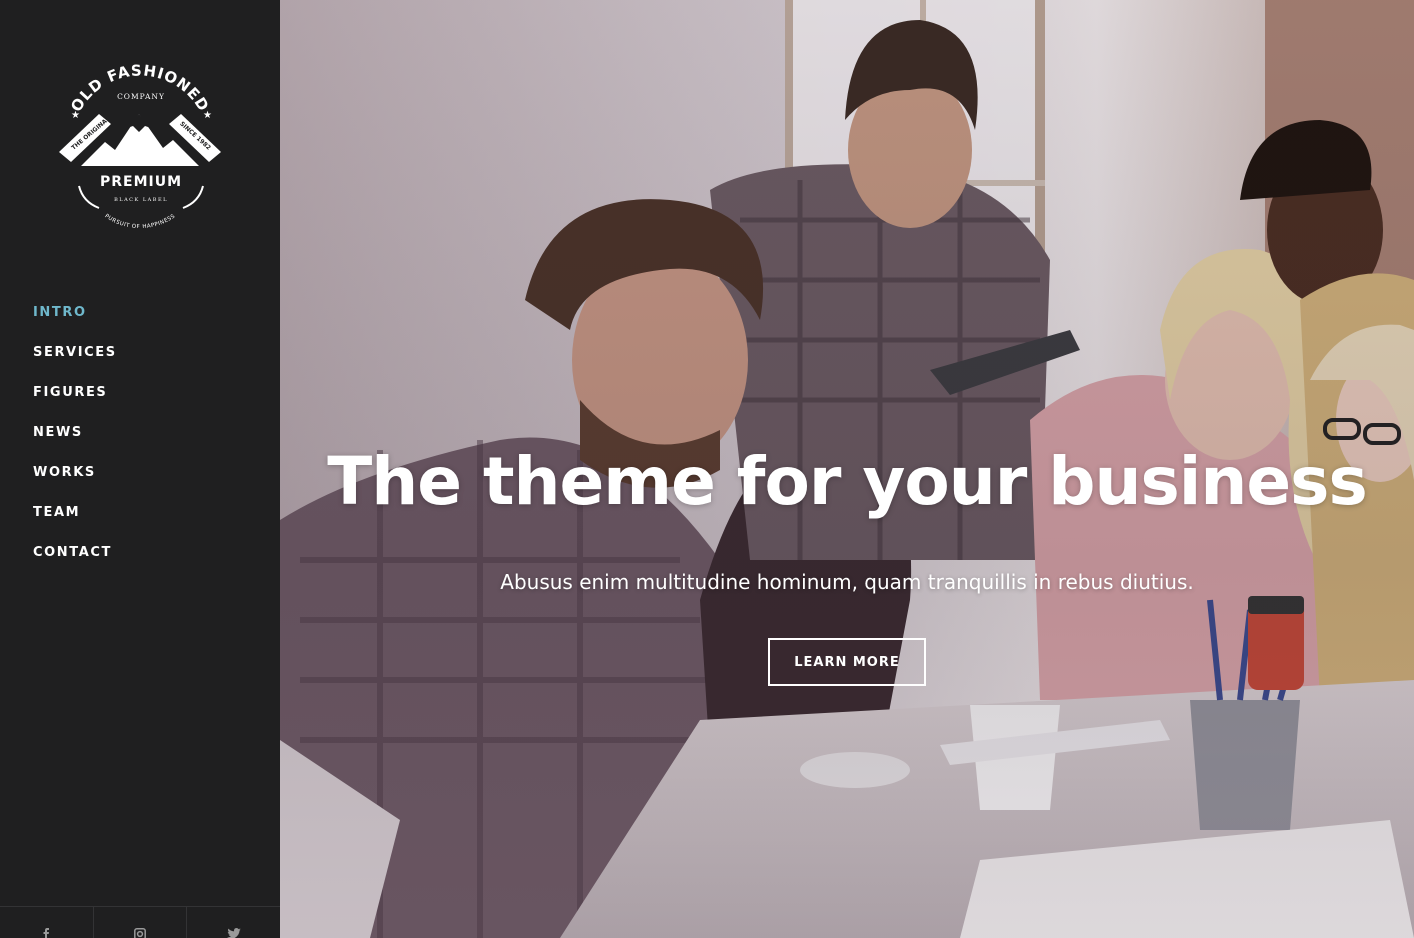 This screenshot has height=938, width=1414. Describe the element at coordinates (75, 323) in the screenshot. I see `nav-item-intro: INTRO` at that location.